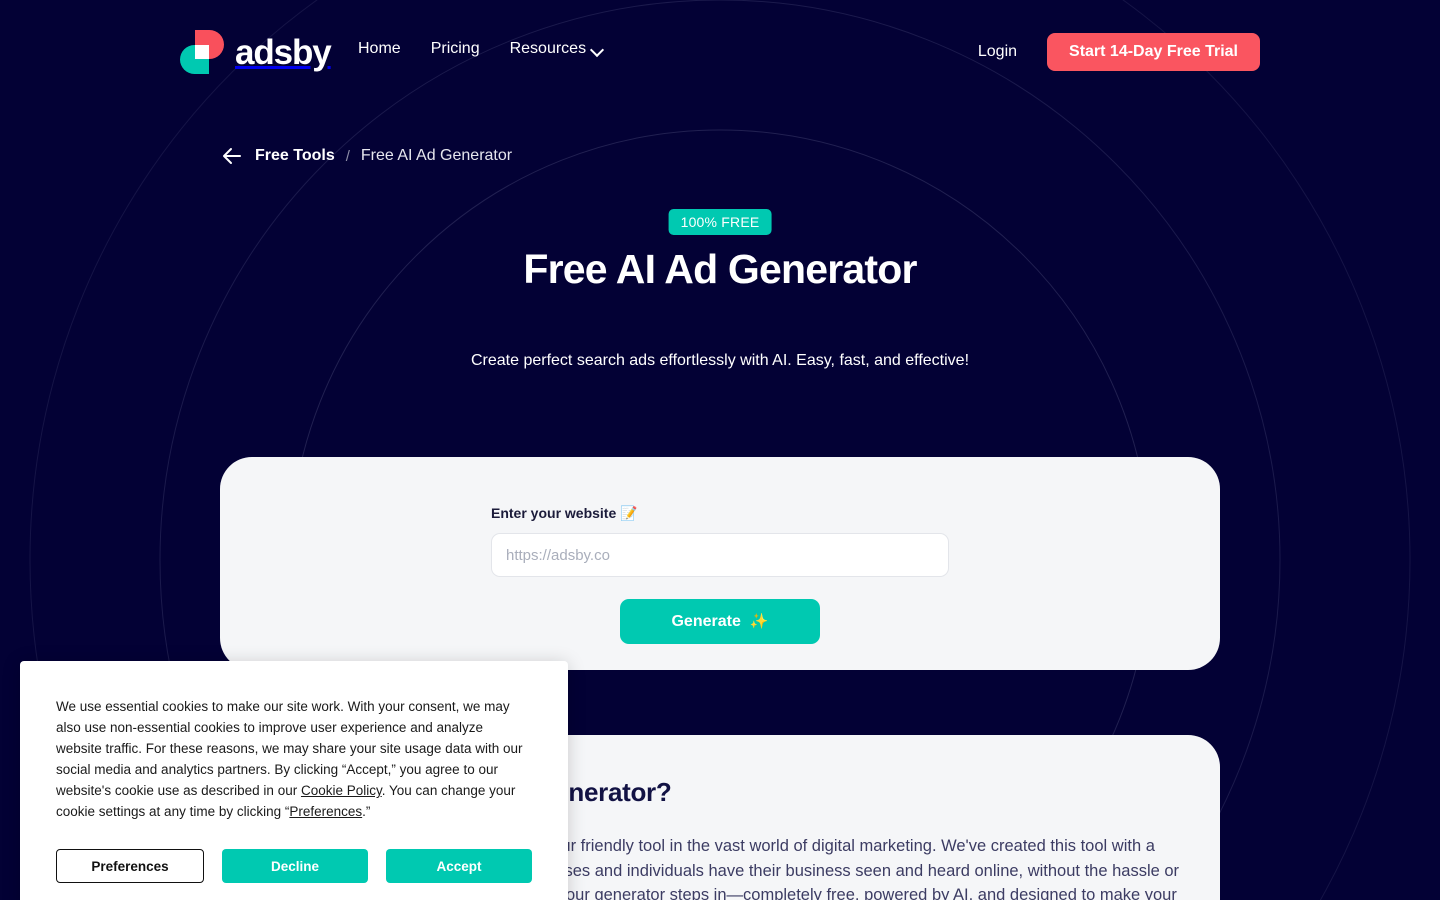 The width and height of the screenshot is (1440, 900). What do you see at coordinates (554, 513) in the screenshot?
I see `website-field-label-text: Enter your website` at bounding box center [554, 513].